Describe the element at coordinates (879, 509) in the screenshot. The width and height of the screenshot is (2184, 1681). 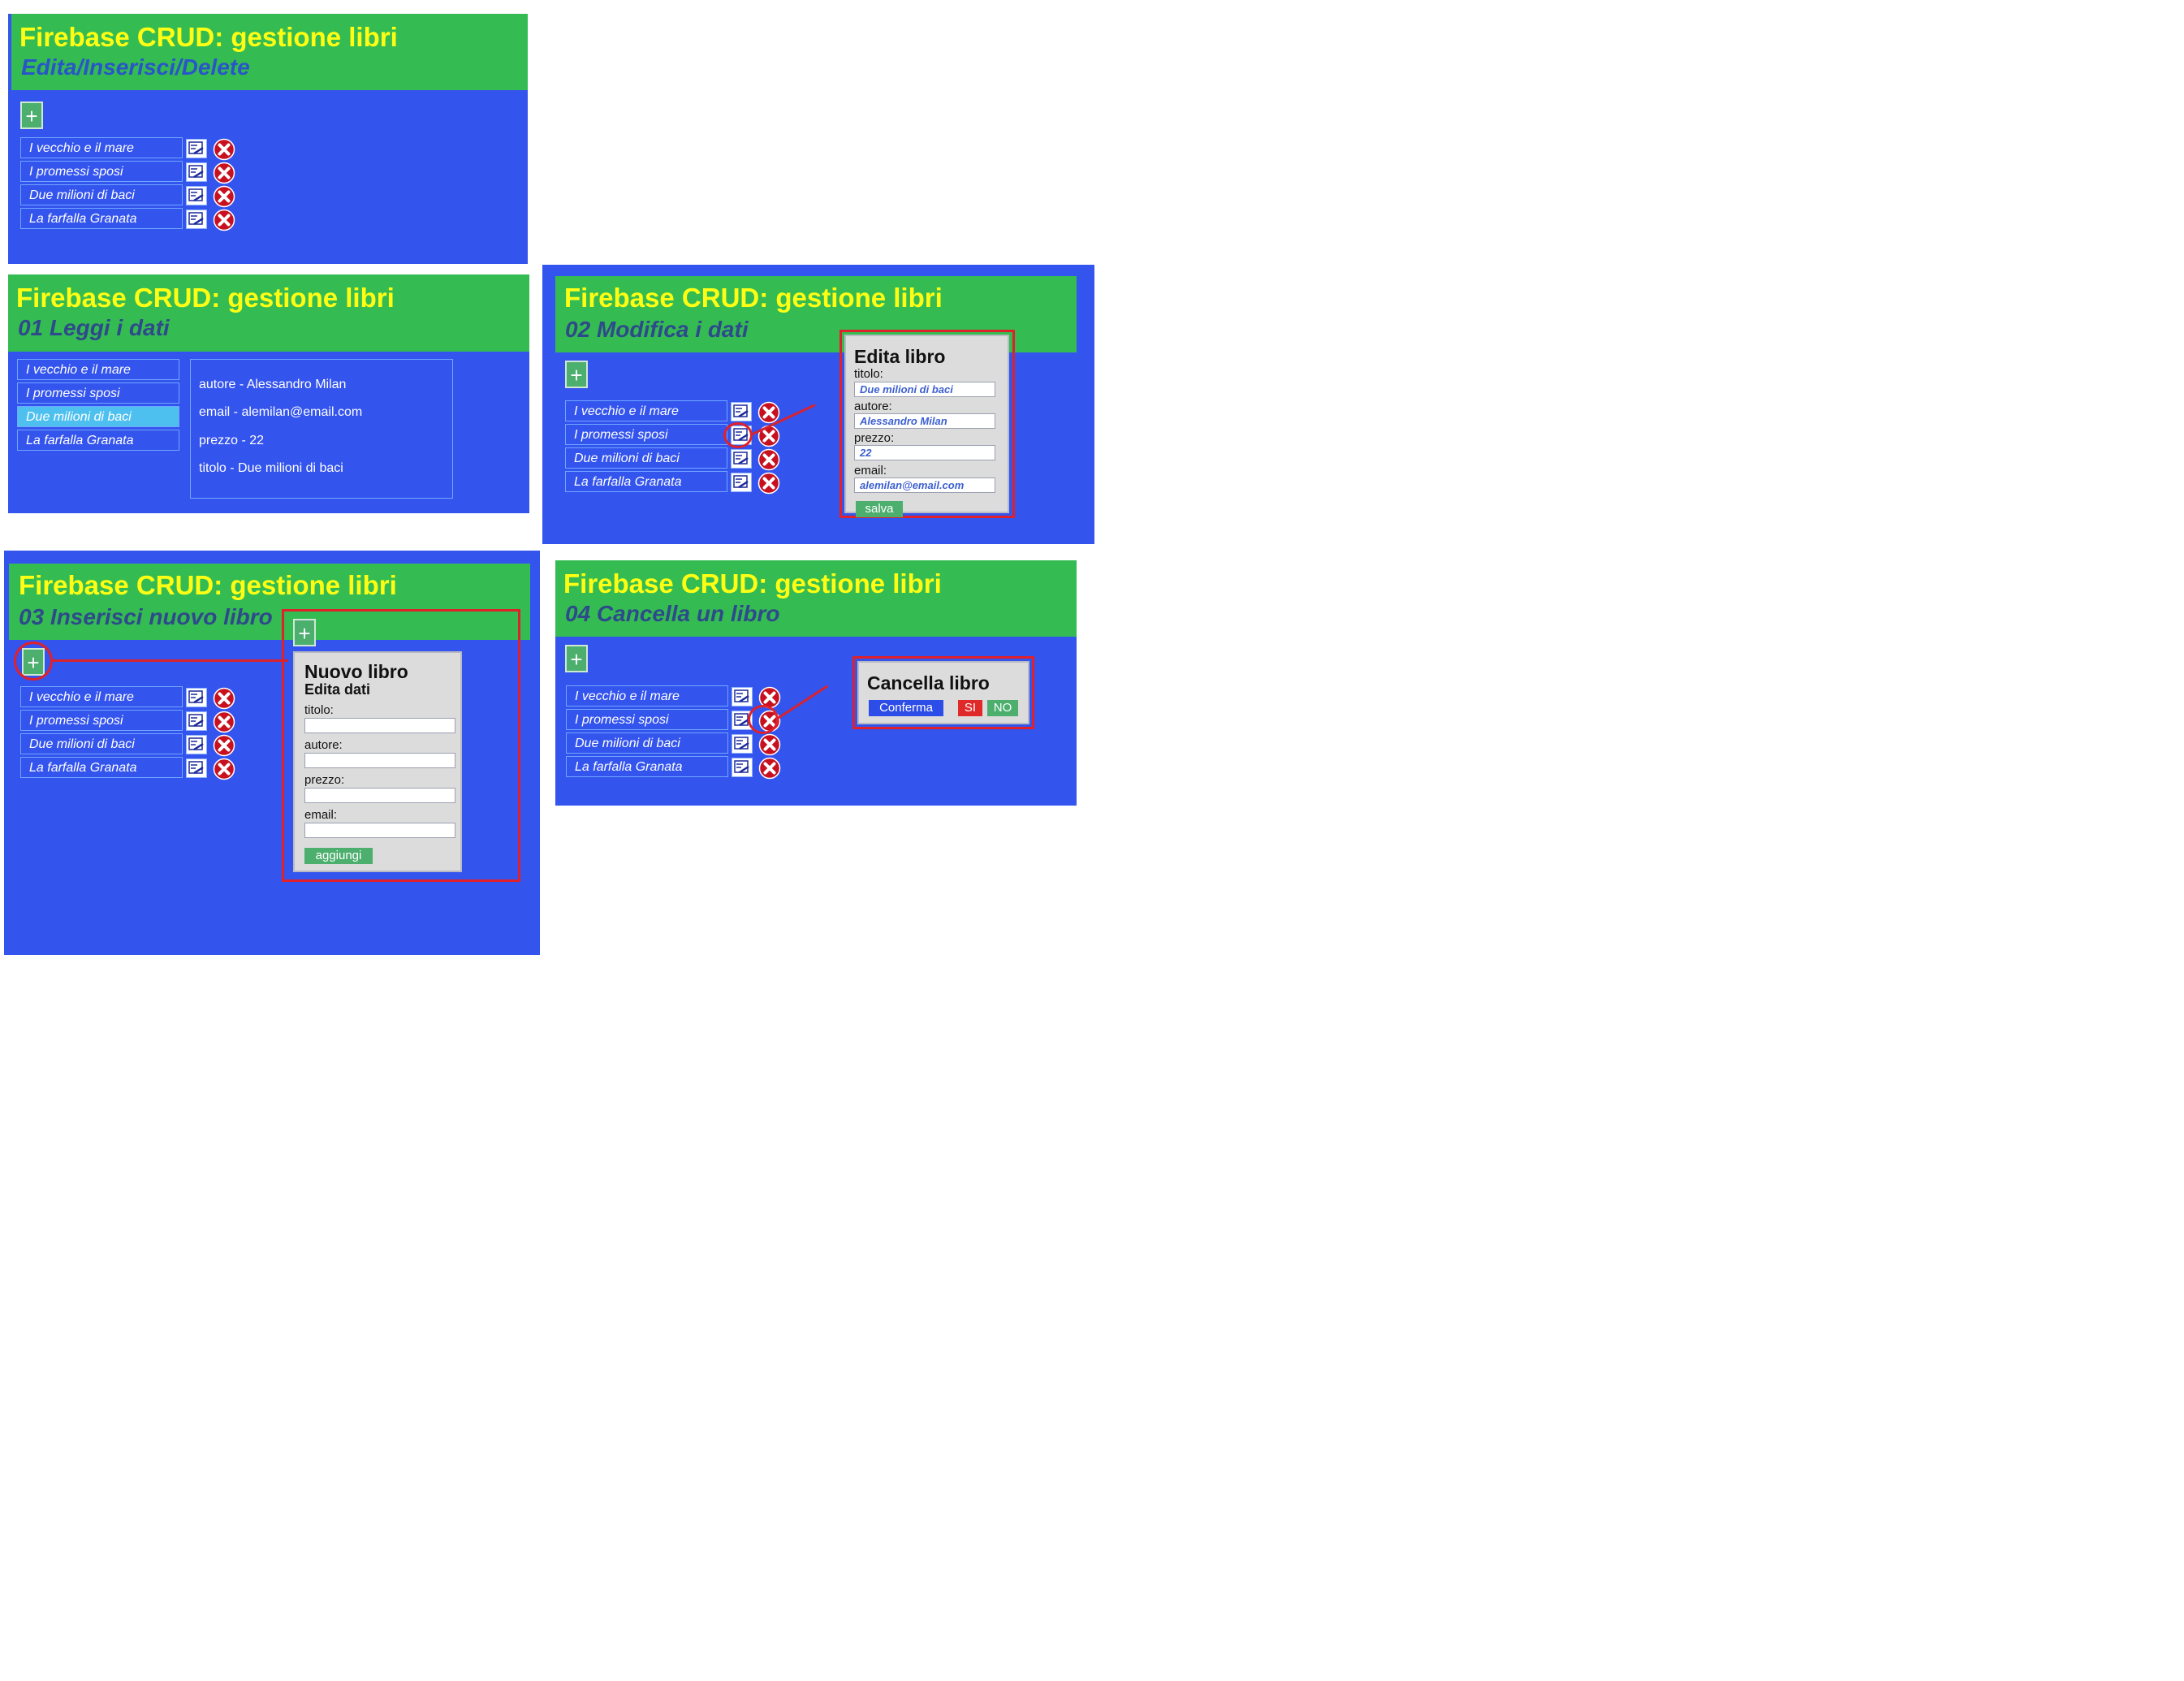
I see `save-button: salva` at that location.